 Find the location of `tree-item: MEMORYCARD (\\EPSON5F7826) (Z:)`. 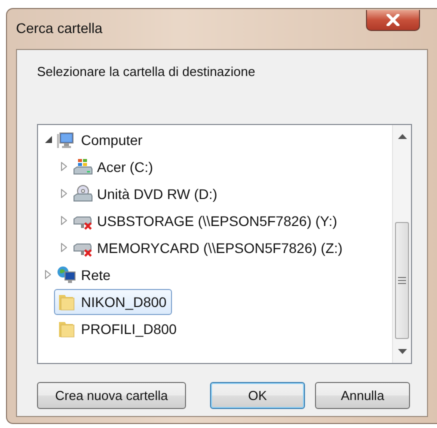

tree-item: MEMORYCARD (\\EPSON5F7826) (Z:) is located at coordinates (209, 247).